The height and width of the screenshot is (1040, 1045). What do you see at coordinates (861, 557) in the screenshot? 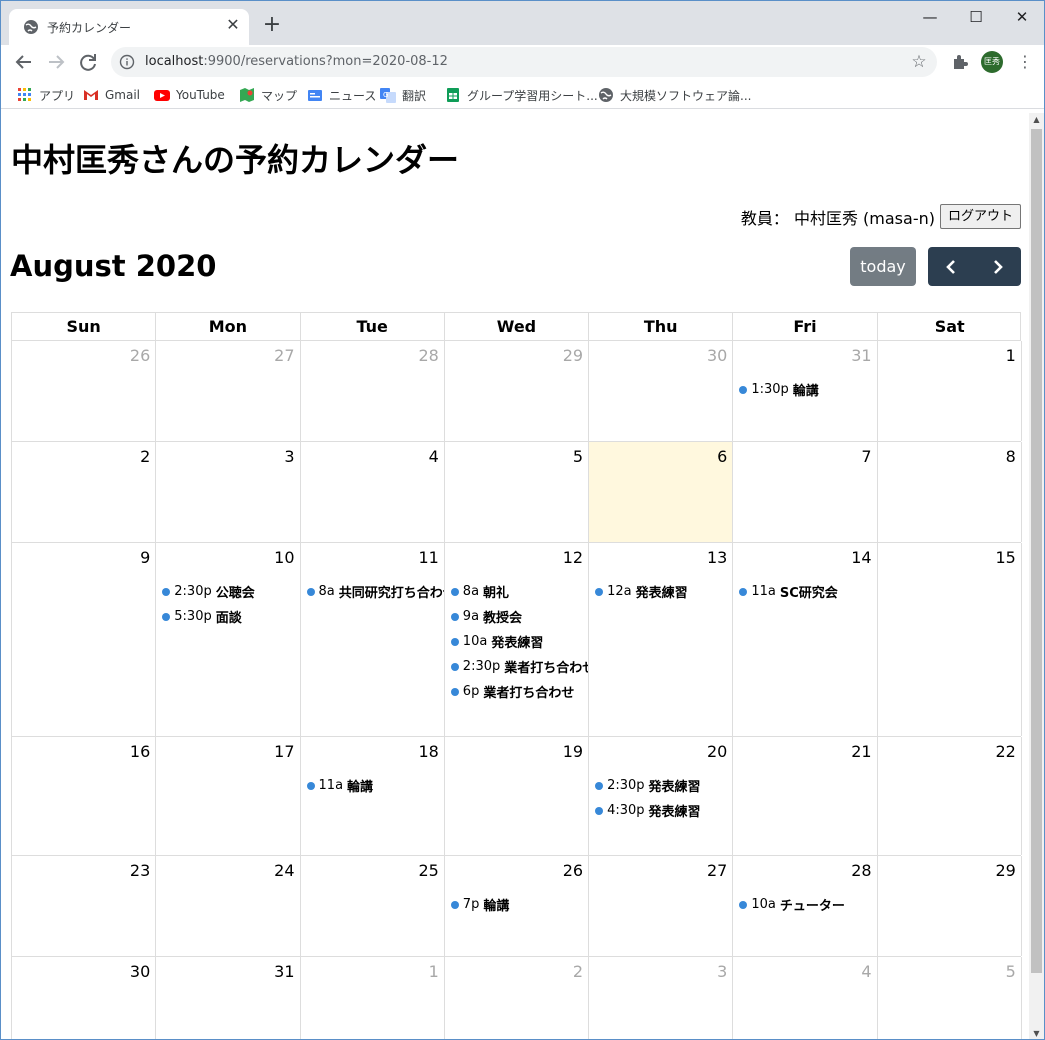
I see `day-number: 14` at bounding box center [861, 557].